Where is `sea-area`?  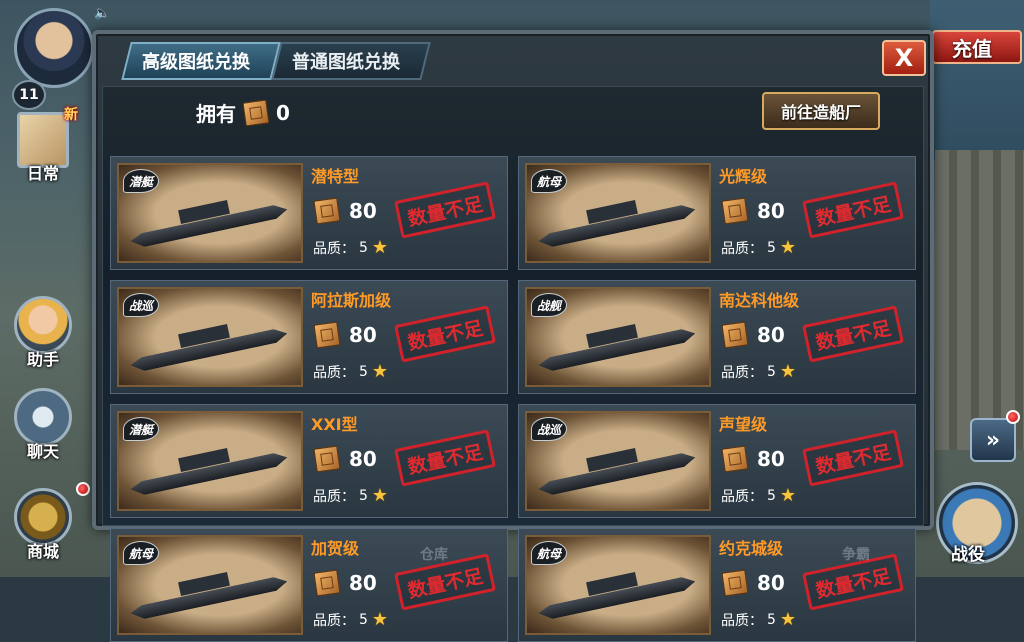 sea-area is located at coordinates (977, 80).